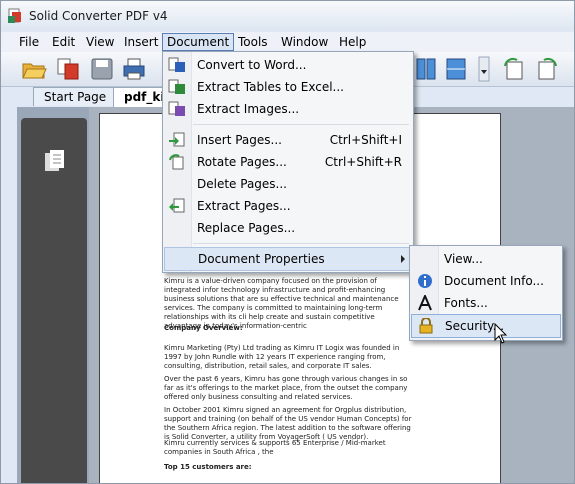 This screenshot has width=575, height=484. What do you see at coordinates (484, 69) in the screenshot?
I see `toolbar-overflow-icon` at bounding box center [484, 69].